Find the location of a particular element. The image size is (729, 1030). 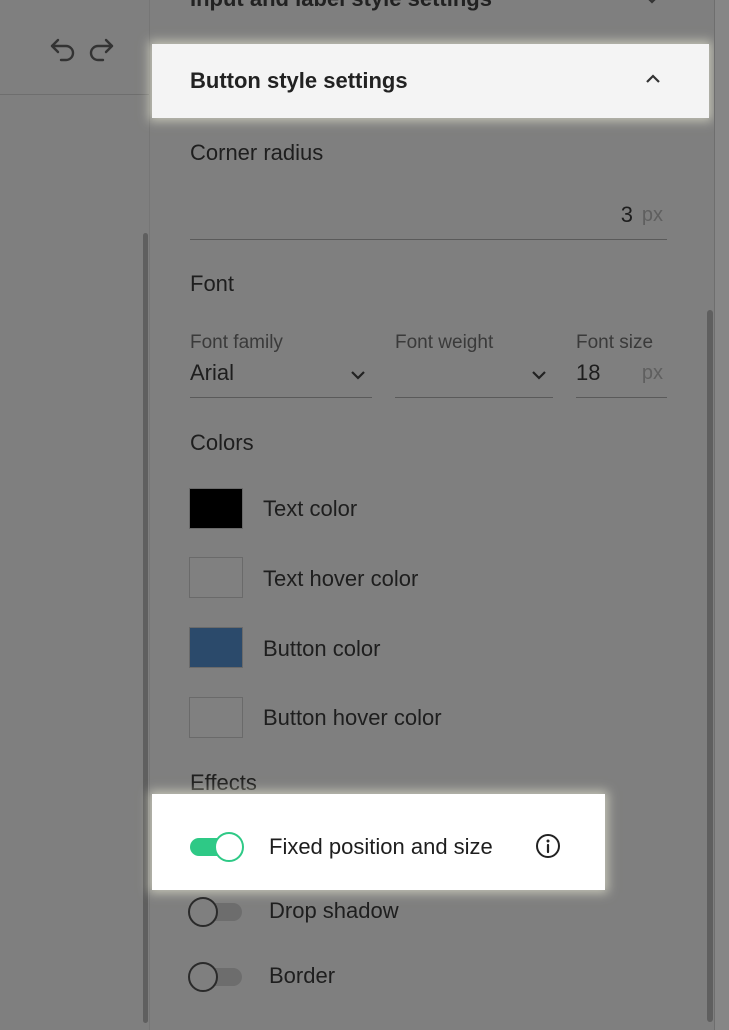

text-hover-color-label: Text hover color is located at coordinates (341, 578).